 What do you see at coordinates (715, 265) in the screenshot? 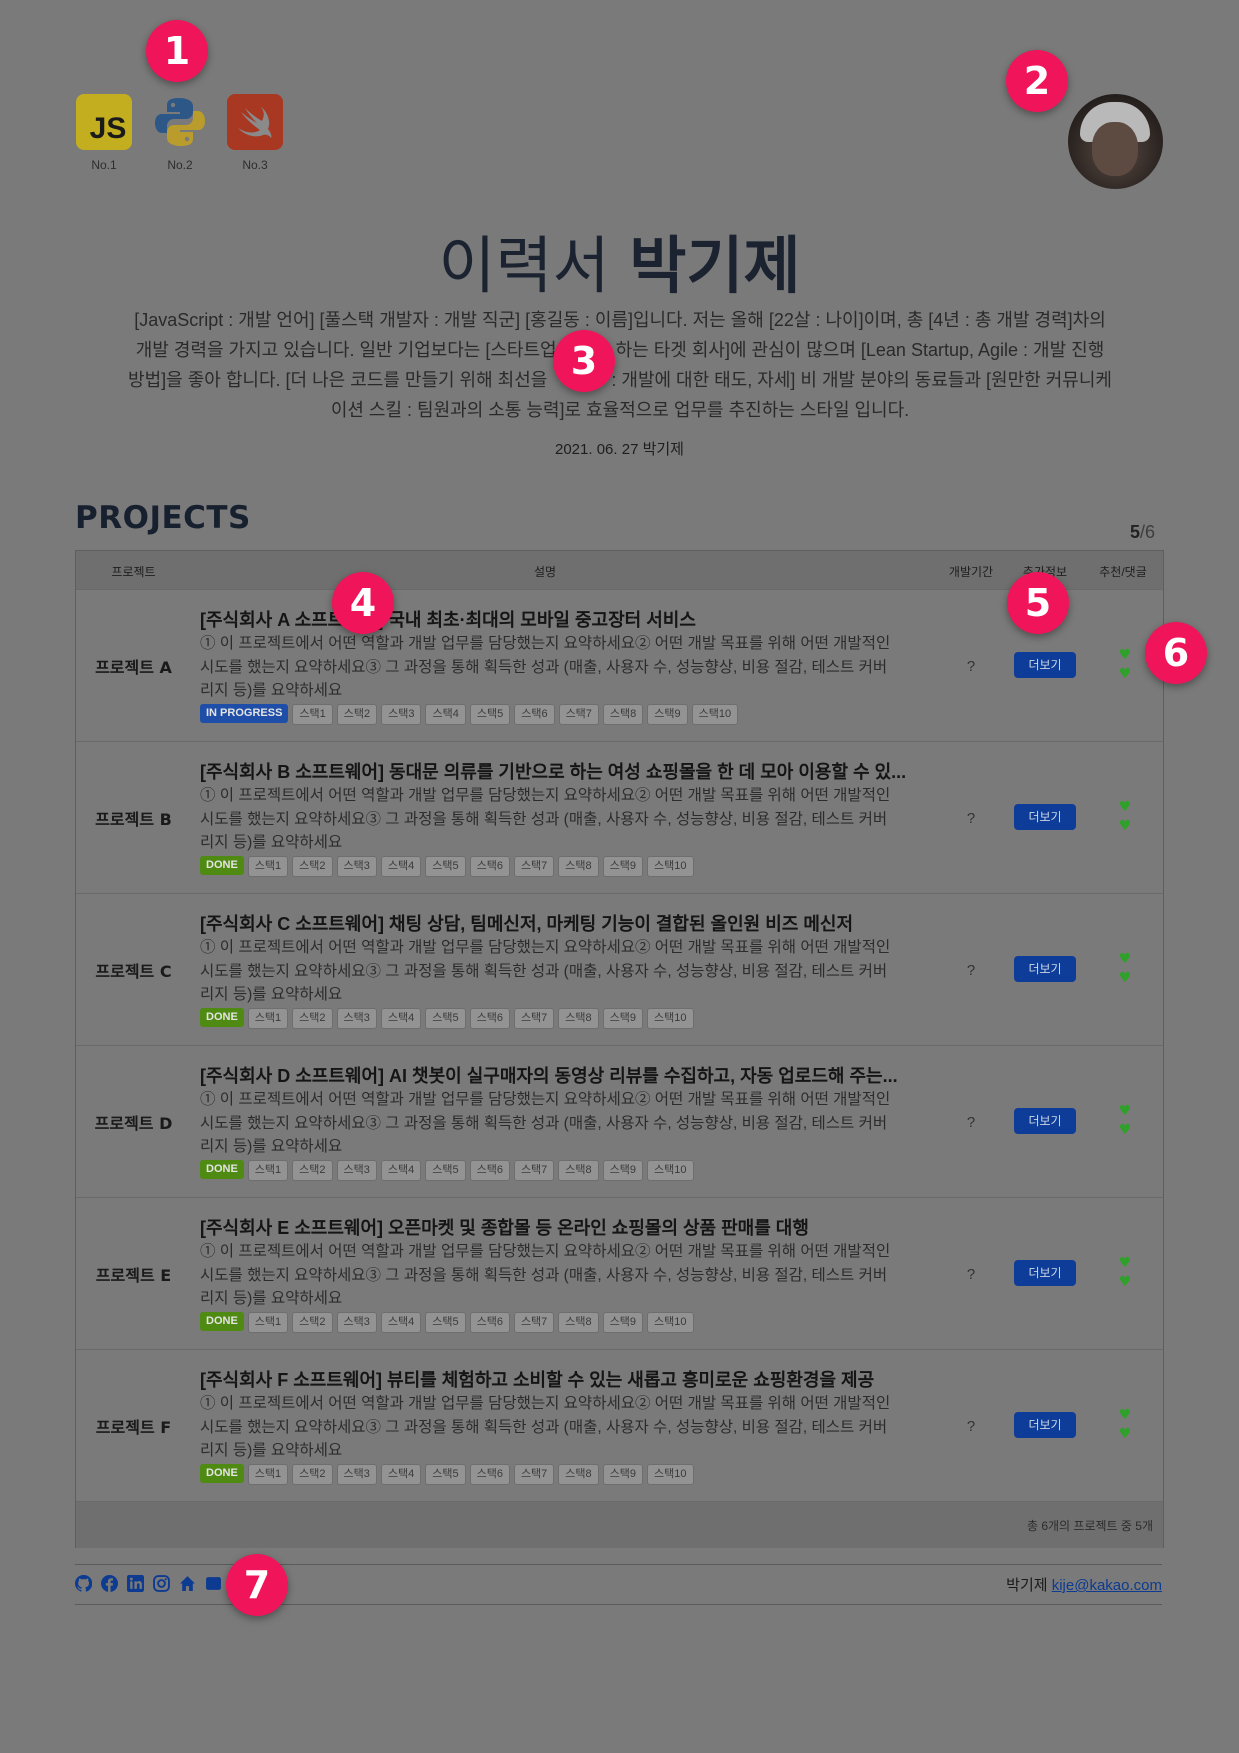
I see `title-name: 박기제` at bounding box center [715, 265].